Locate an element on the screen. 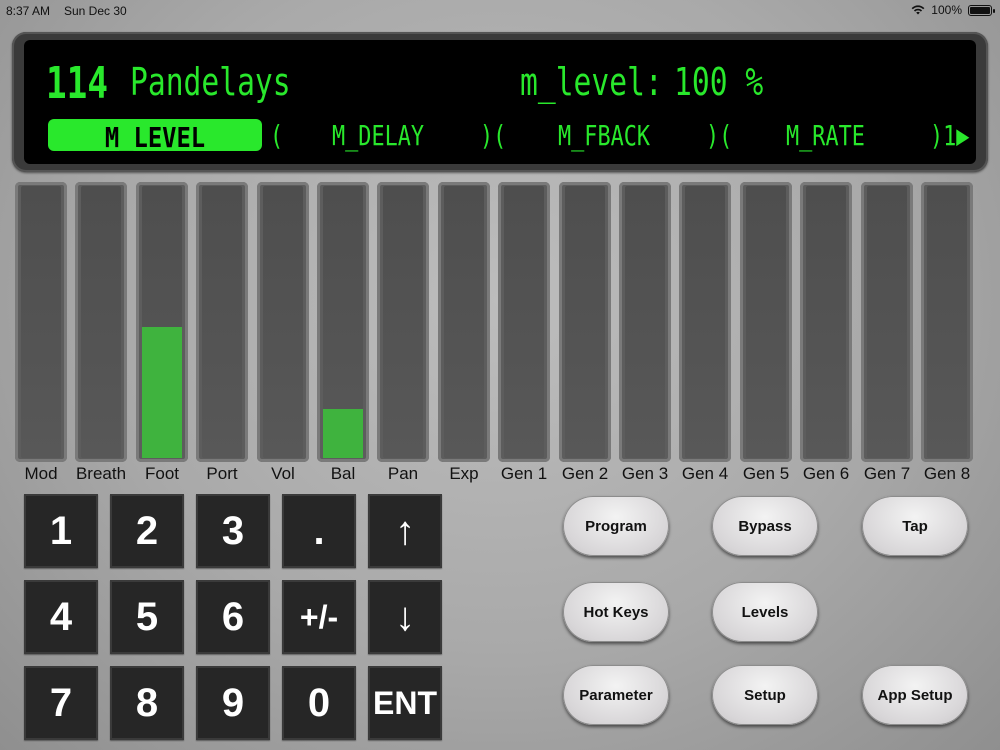  key-2: 2 is located at coordinates (147, 531).